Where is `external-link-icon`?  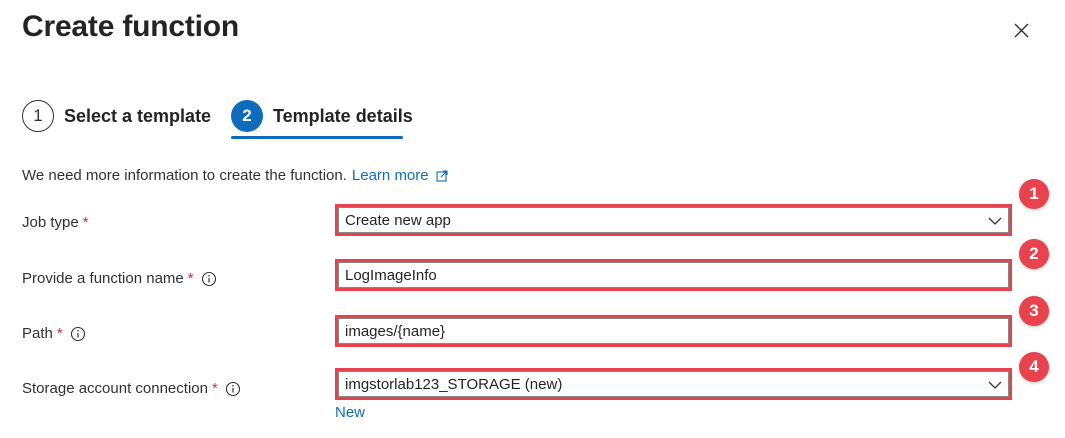
external-link-icon is located at coordinates (442, 175).